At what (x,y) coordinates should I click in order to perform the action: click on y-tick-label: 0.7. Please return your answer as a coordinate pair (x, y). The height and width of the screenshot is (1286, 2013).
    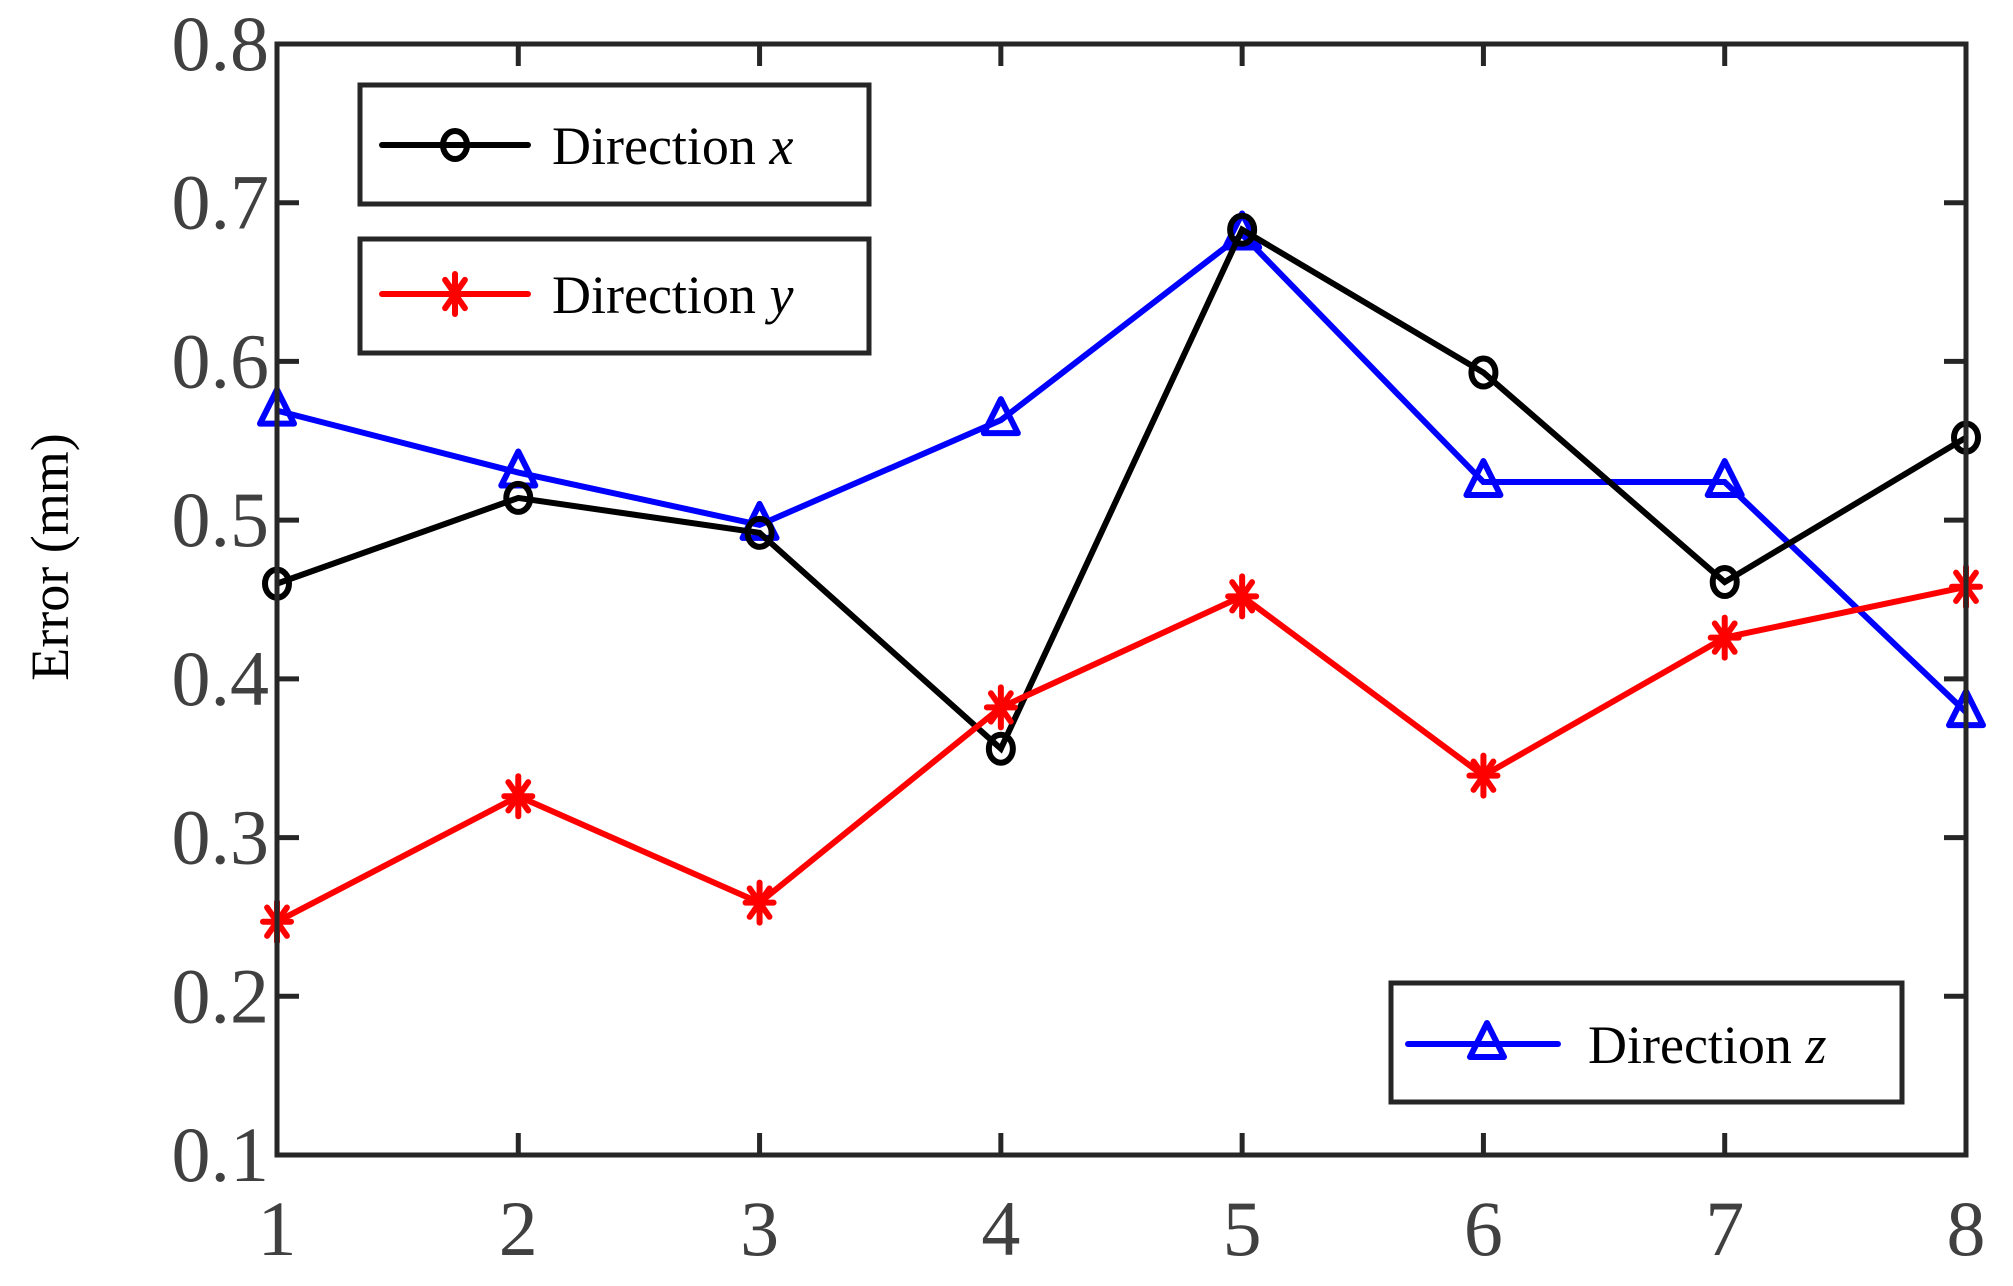
    Looking at the image, I should click on (221, 202).